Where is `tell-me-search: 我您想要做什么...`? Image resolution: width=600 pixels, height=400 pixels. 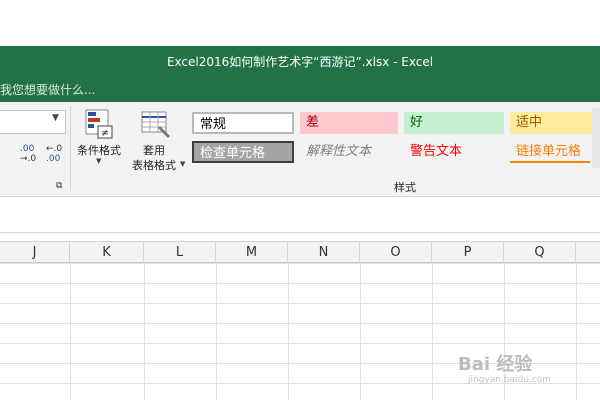 tell-me-search: 我您想要做什么... is located at coordinates (47, 89).